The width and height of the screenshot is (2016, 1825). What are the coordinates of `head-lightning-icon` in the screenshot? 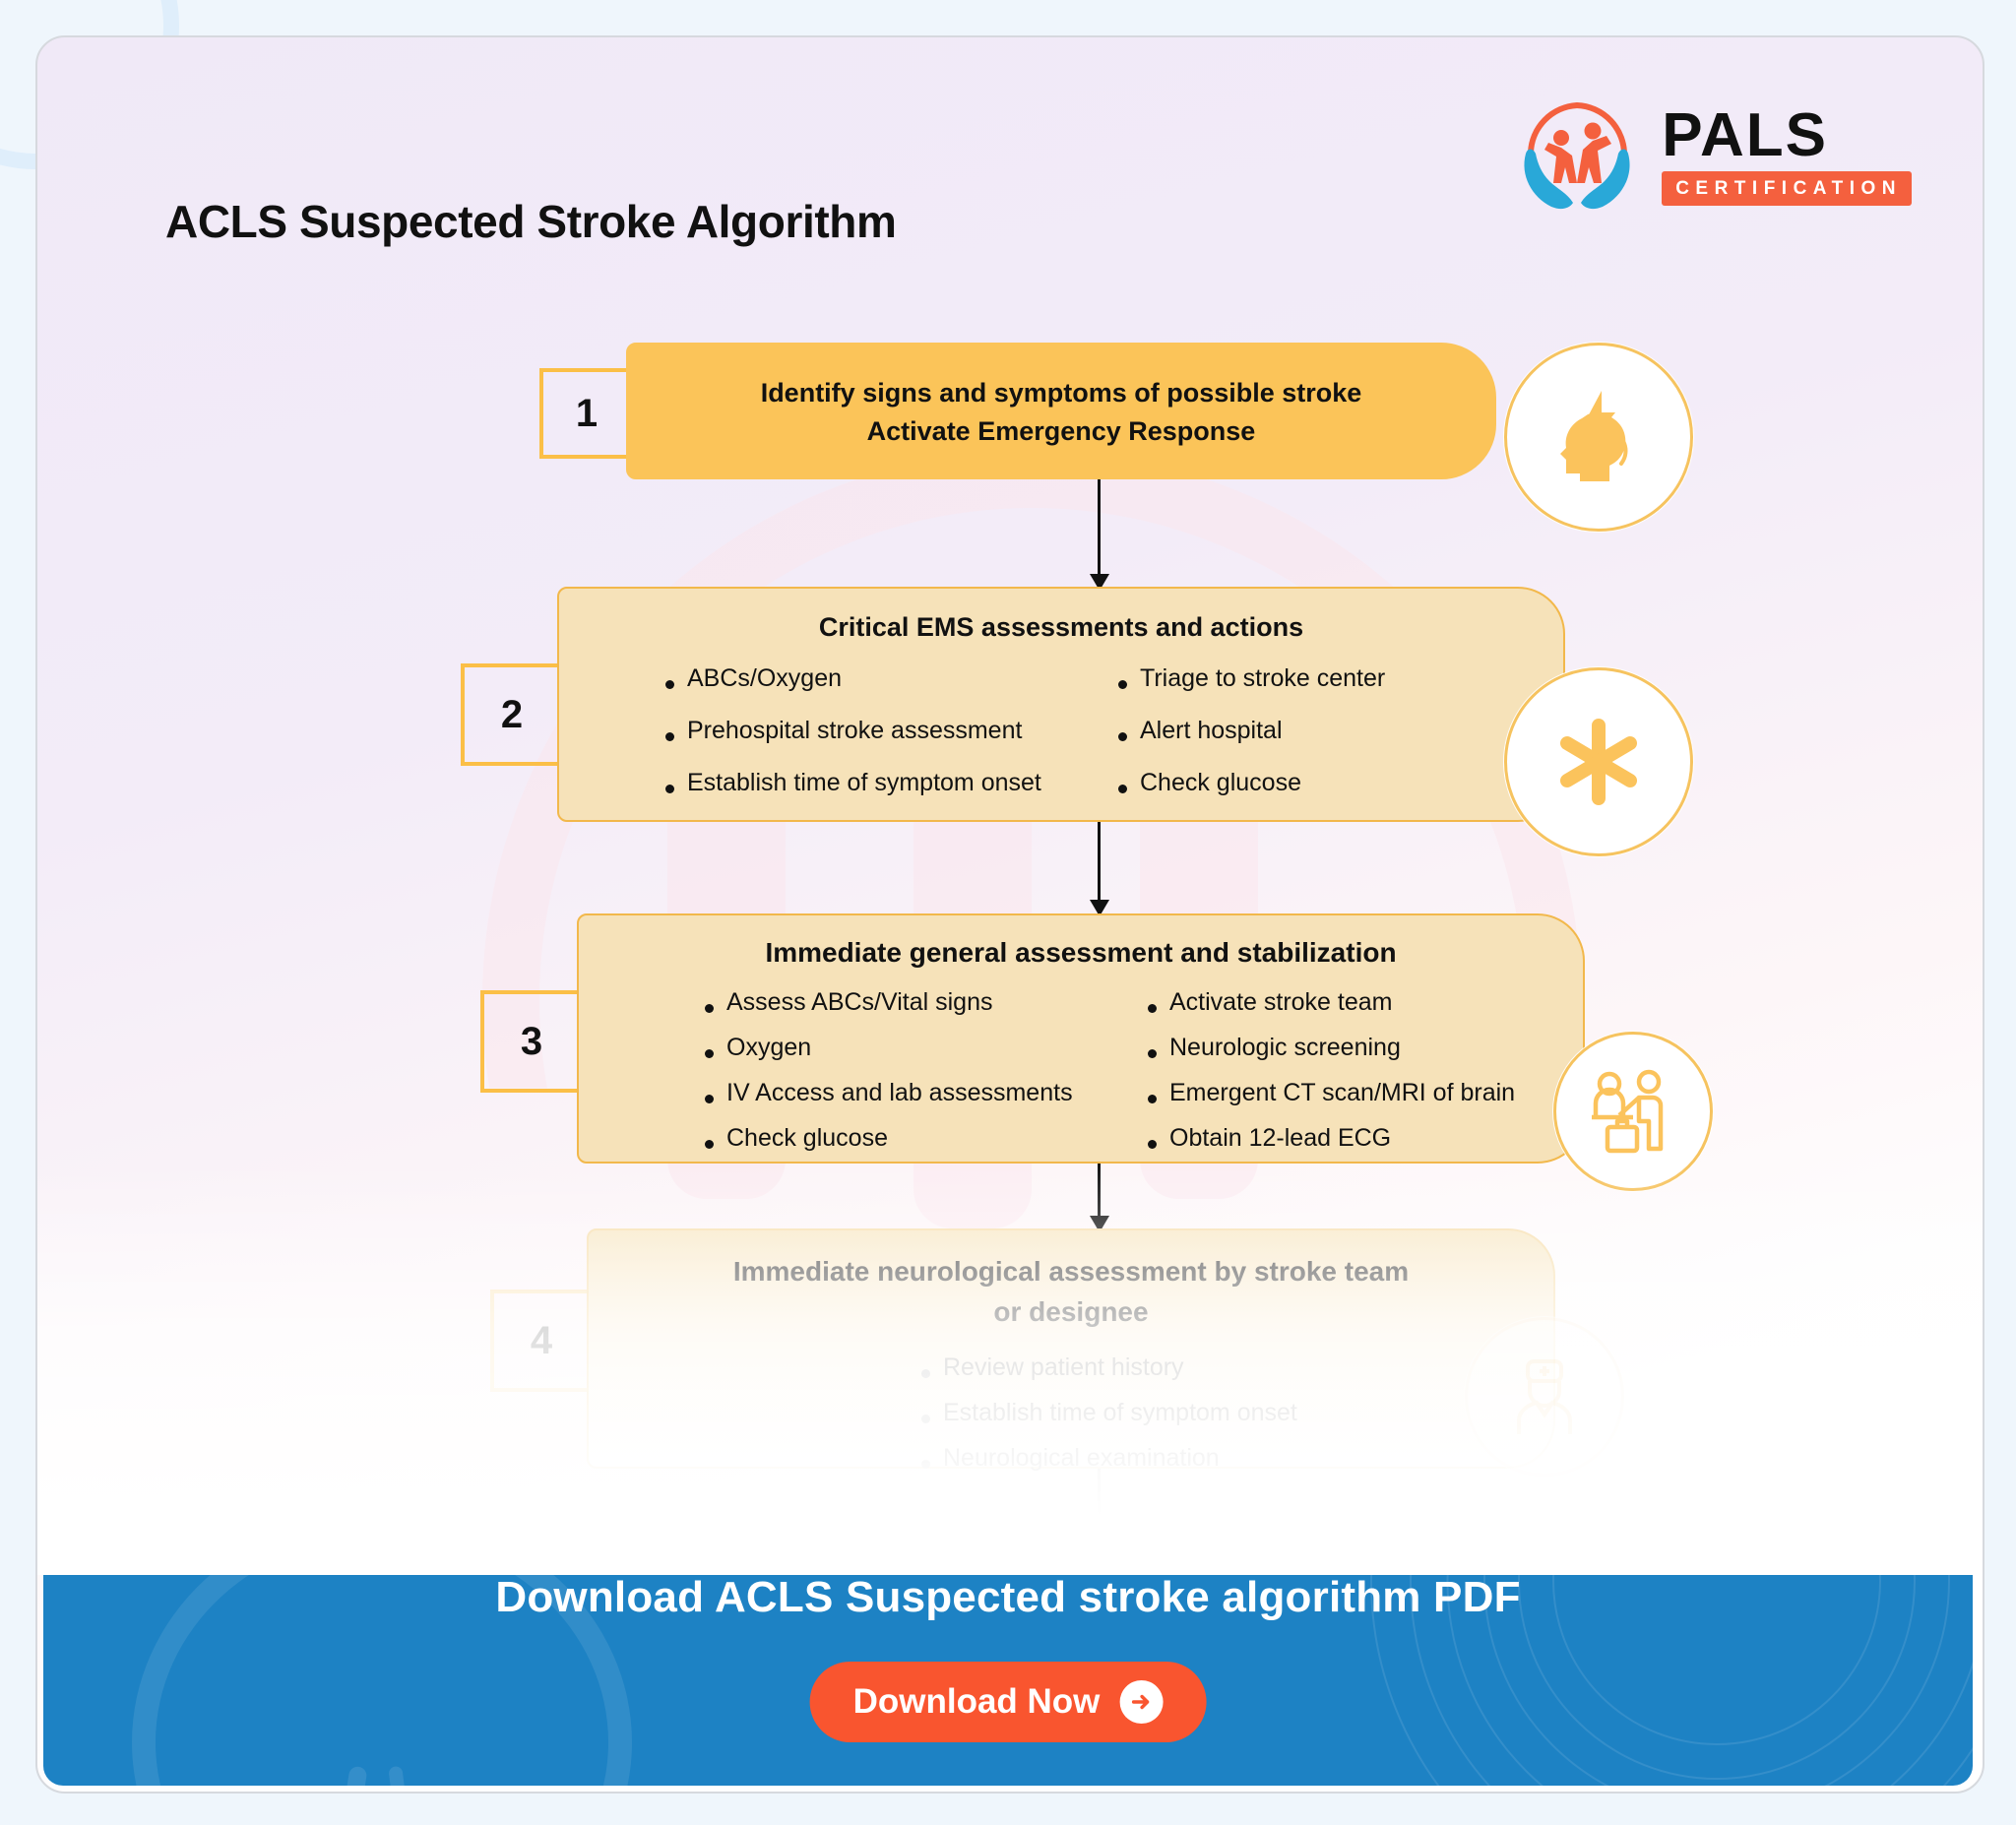 It's located at (1594, 436).